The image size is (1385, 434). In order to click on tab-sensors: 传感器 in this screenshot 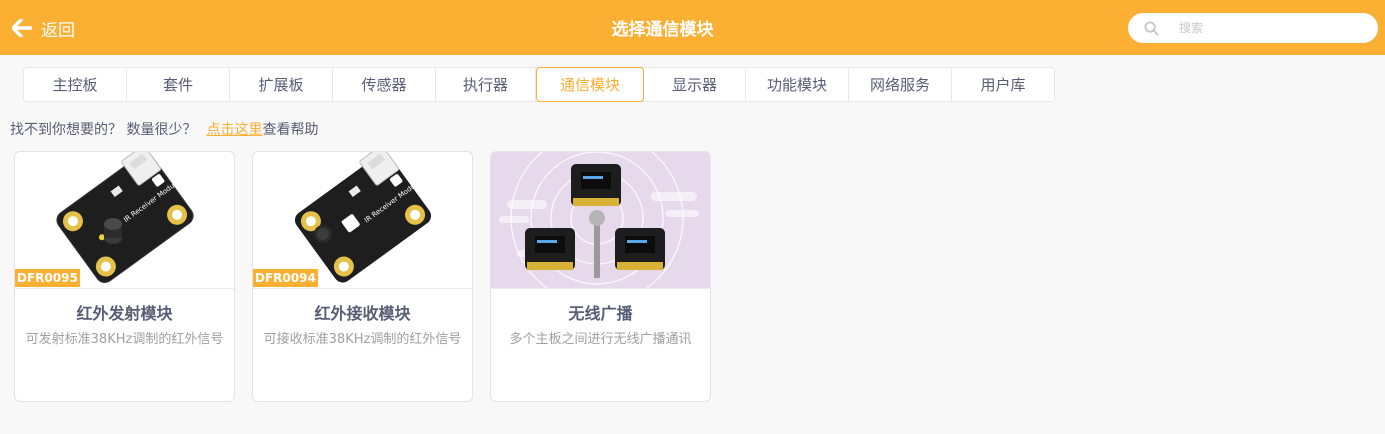, I will do `click(384, 84)`.